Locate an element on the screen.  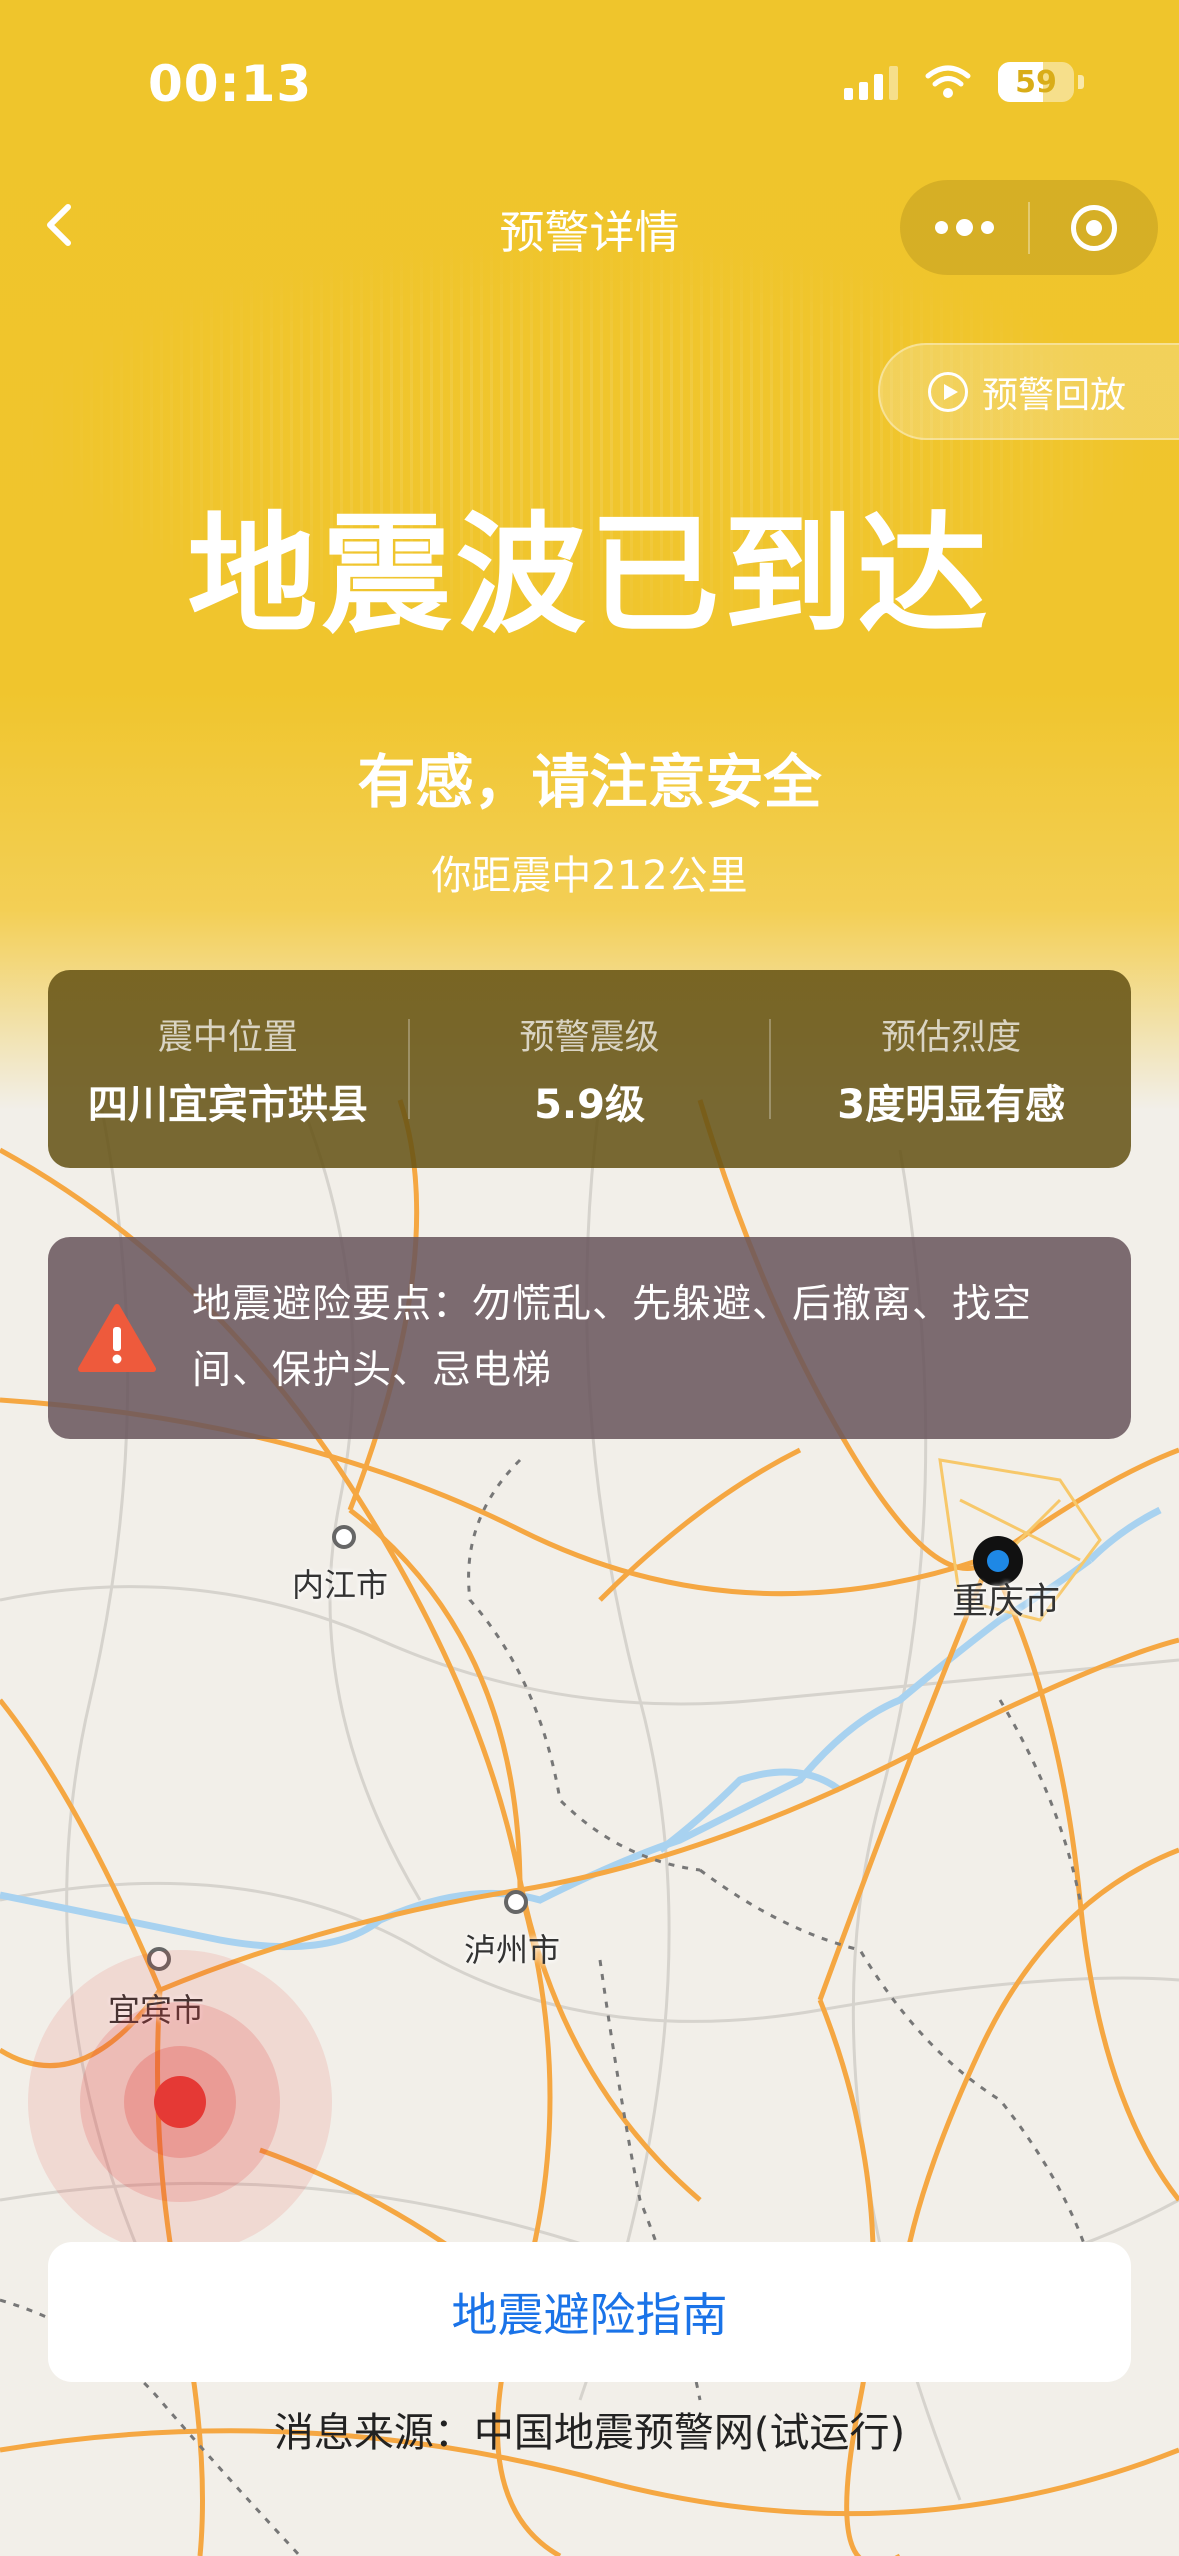
epicenter-marker is located at coordinates (180, 2102).